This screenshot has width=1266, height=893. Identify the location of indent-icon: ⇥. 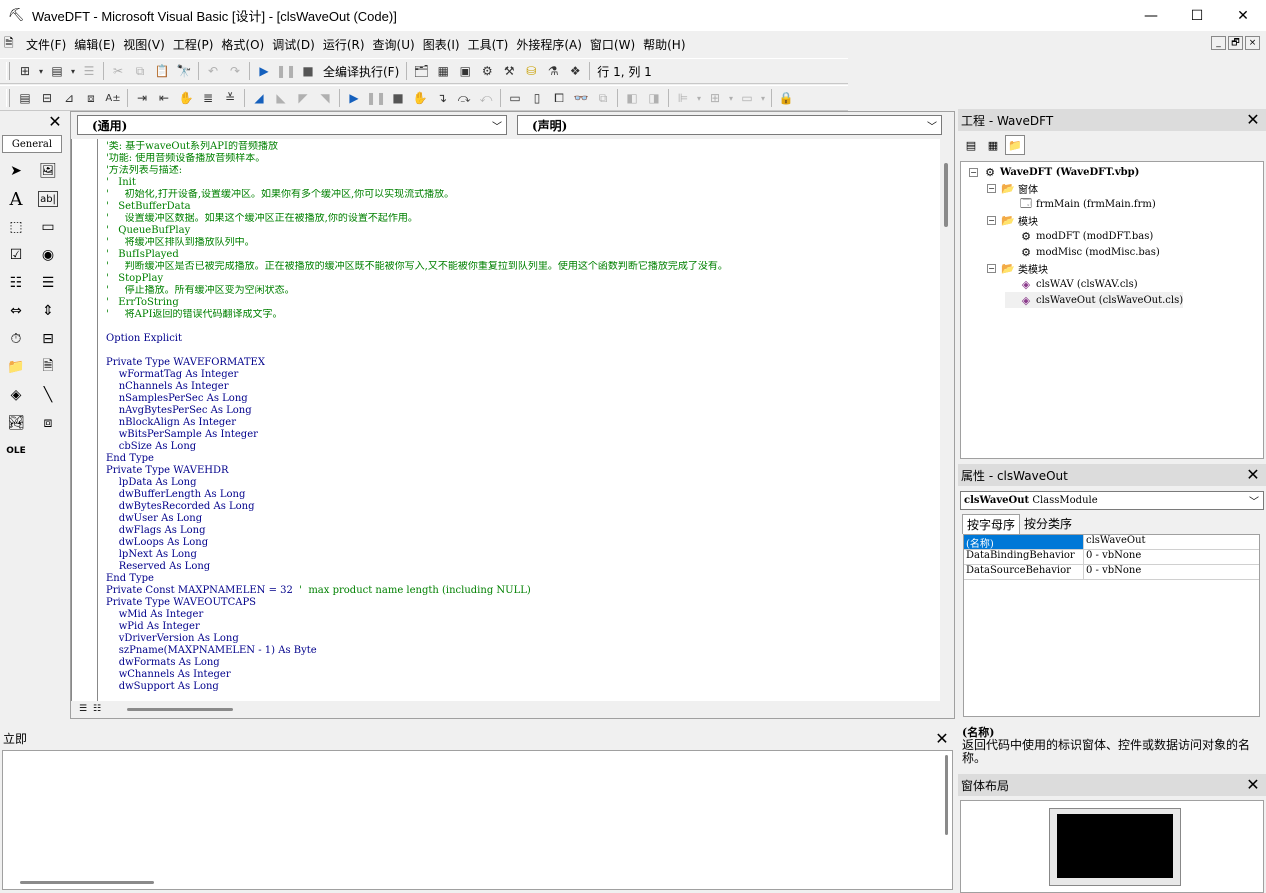
(142, 98).